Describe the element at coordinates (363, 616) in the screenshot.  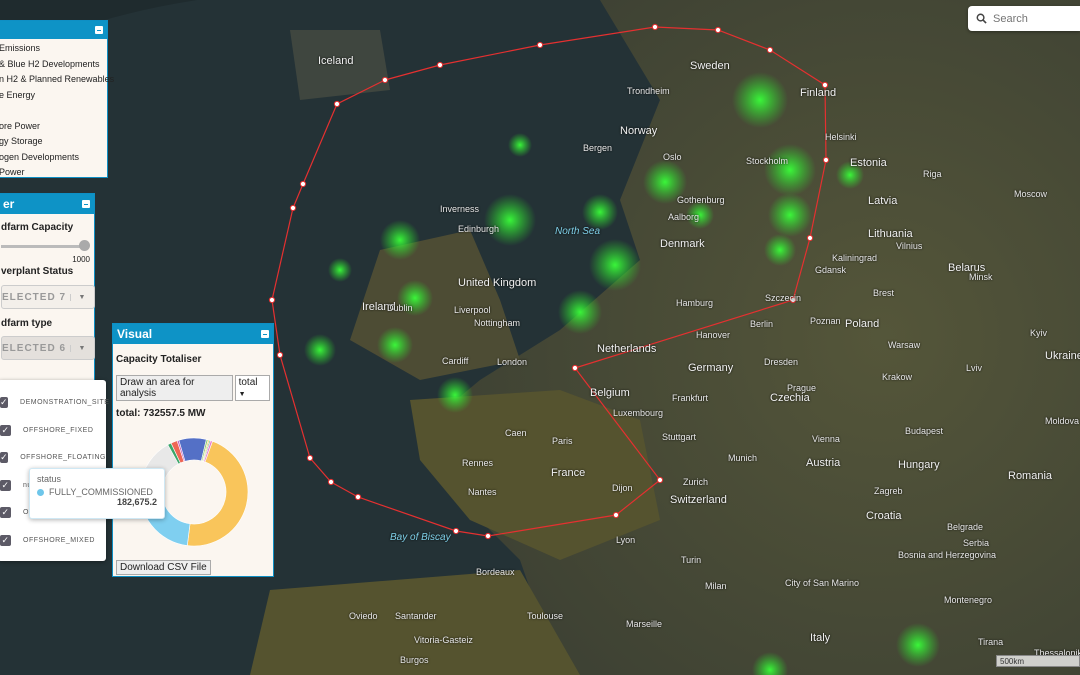
I see `map-label: Oviedo` at that location.